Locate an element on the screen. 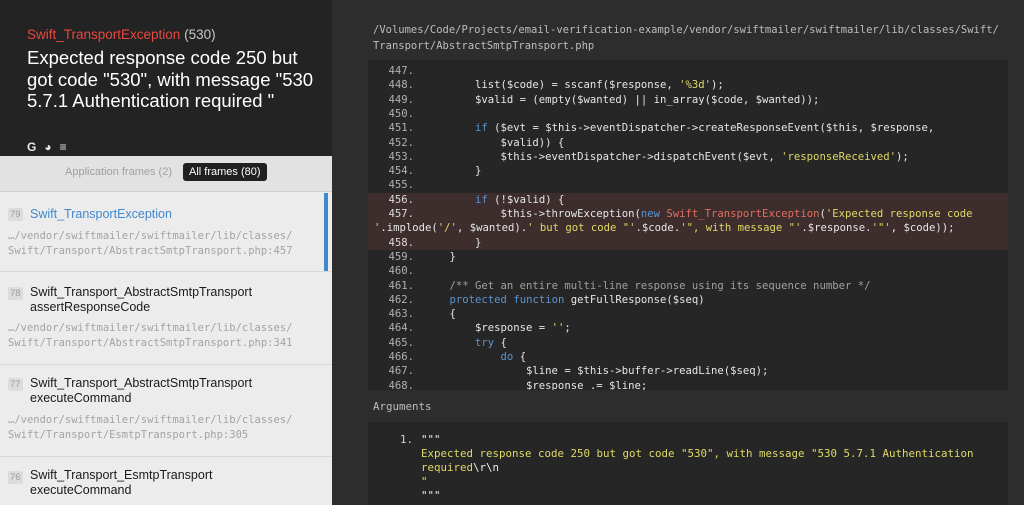 This screenshot has height=505, width=1024. code-line: 459. } is located at coordinates (688, 257).